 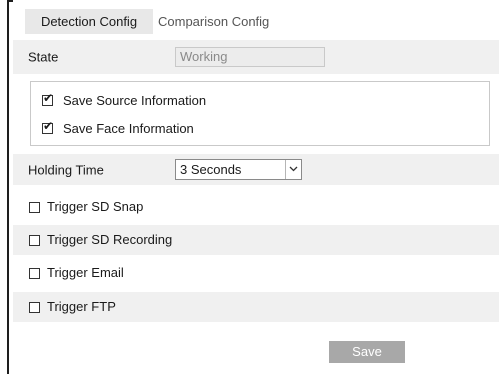 What do you see at coordinates (43, 57) in the screenshot?
I see `state-label: State` at bounding box center [43, 57].